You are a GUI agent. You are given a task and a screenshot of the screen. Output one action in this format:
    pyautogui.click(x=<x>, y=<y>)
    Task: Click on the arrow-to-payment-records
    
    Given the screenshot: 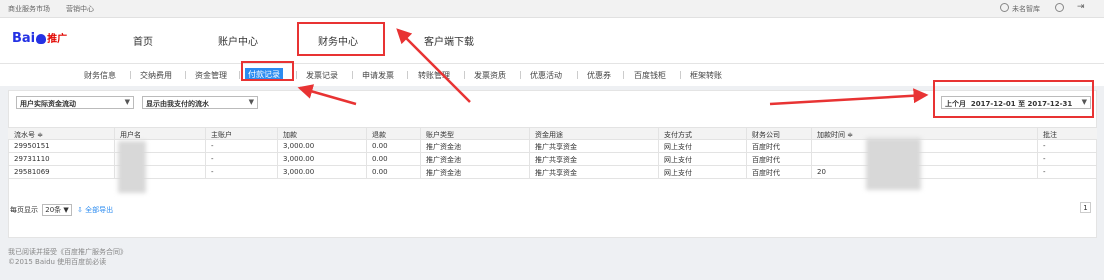 What is the action you would take?
    pyautogui.click(x=327, y=95)
    